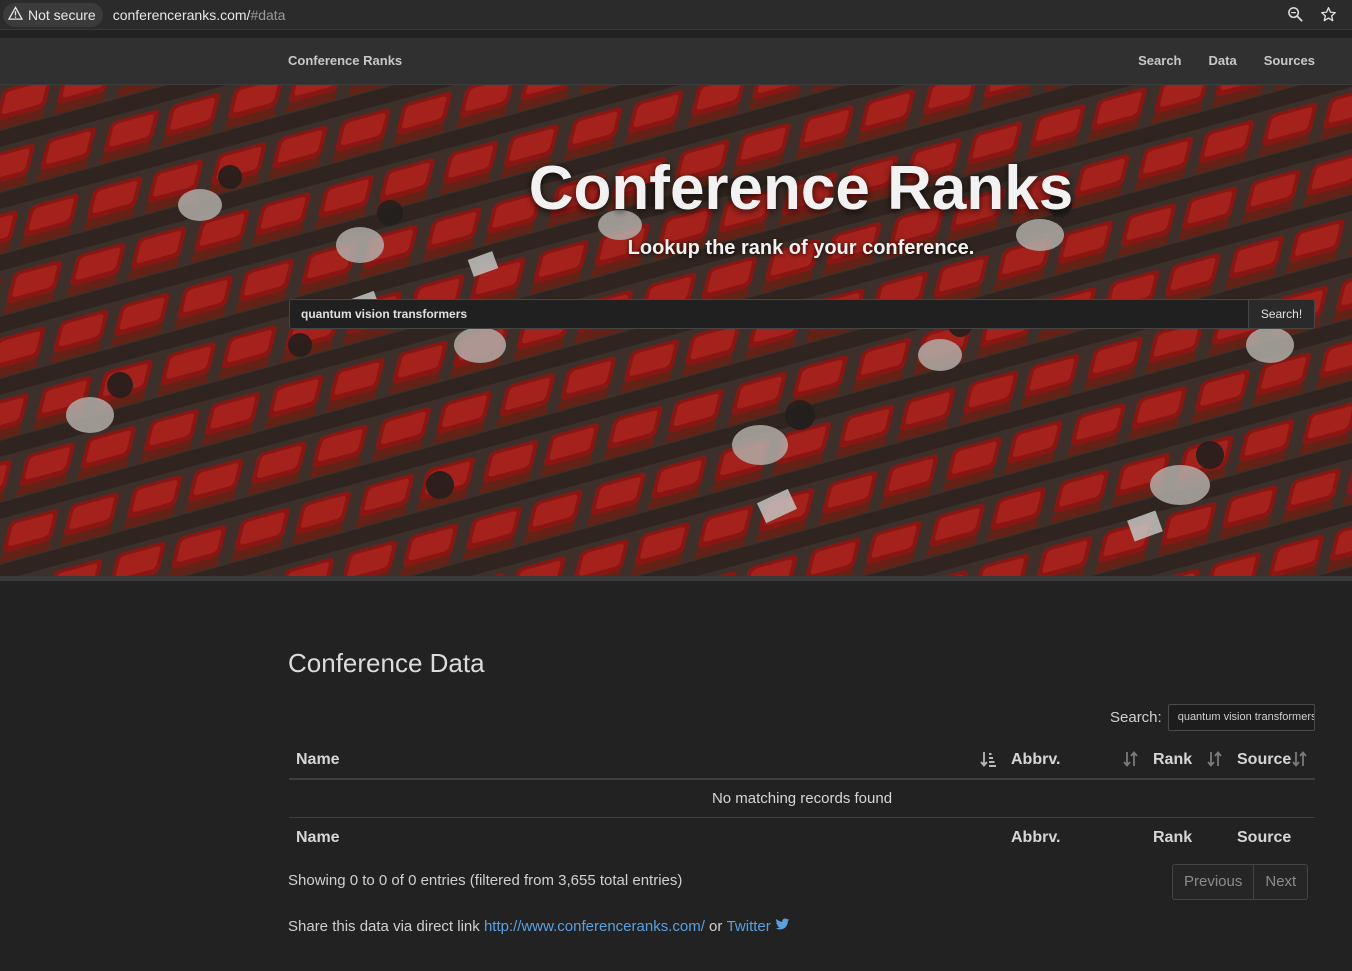 The image size is (1352, 971). What do you see at coordinates (802, 760) in the screenshot?
I see `table-header: Name Abbrv. Rank Source` at bounding box center [802, 760].